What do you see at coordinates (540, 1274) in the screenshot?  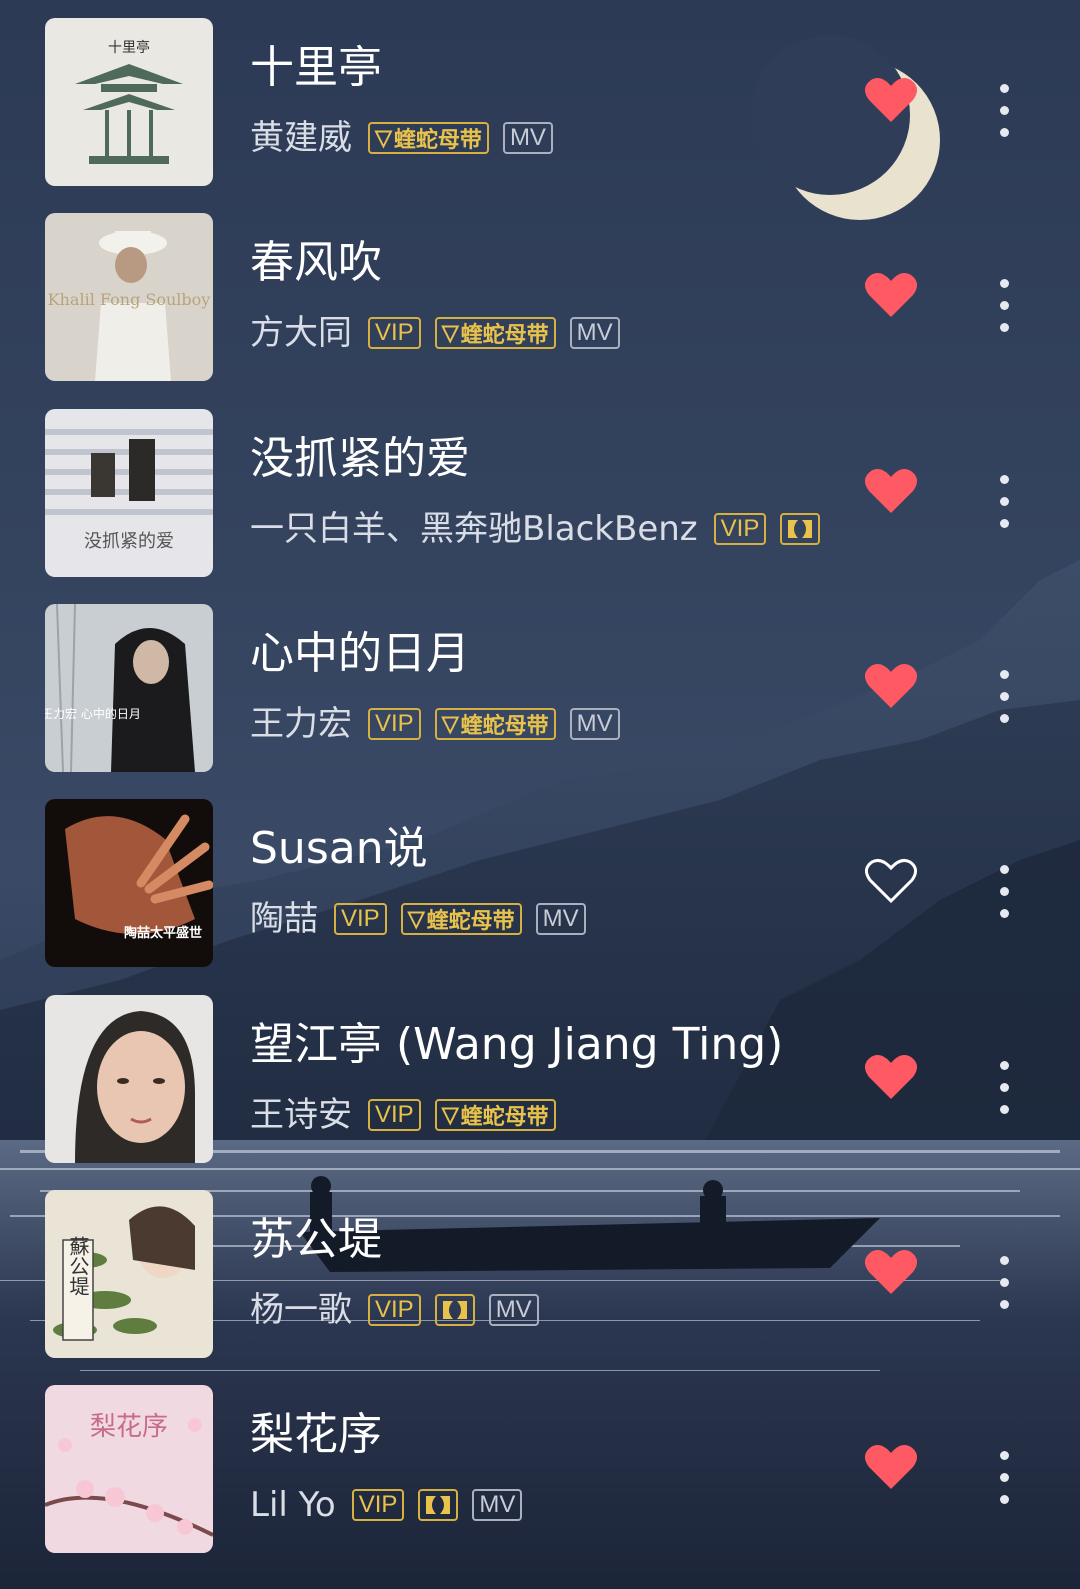 I see `song-row: 蘇公堤 苏公堤 杨一歌 VIP MV` at bounding box center [540, 1274].